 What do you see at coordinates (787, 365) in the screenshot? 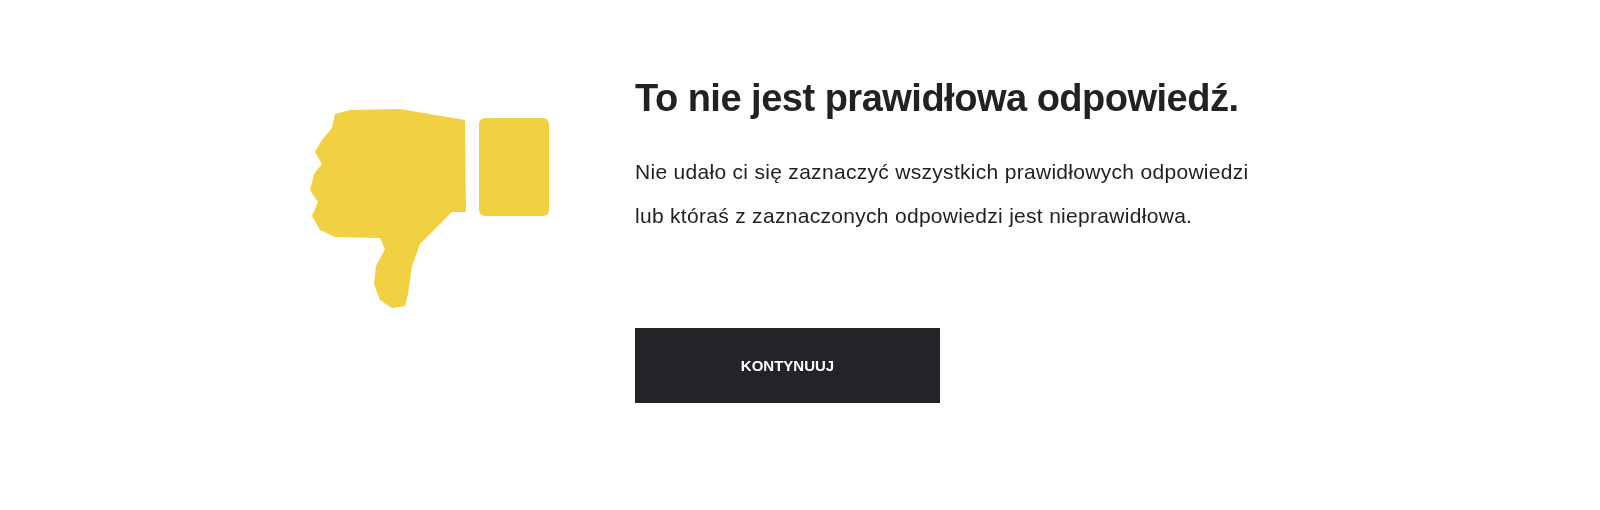
I see `continue-button: KONTYNUUJ` at bounding box center [787, 365].